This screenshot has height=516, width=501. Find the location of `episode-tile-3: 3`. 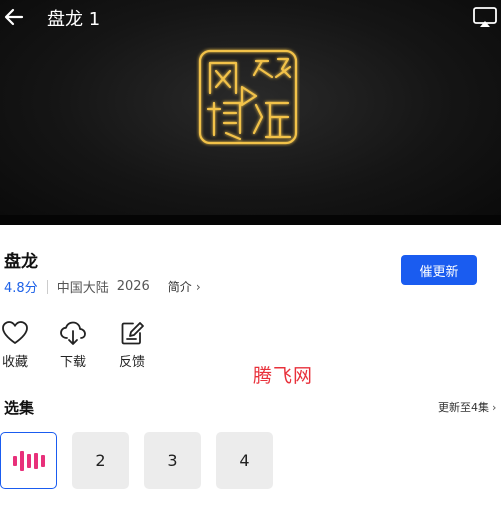

episode-tile-3: 3 is located at coordinates (172, 460).